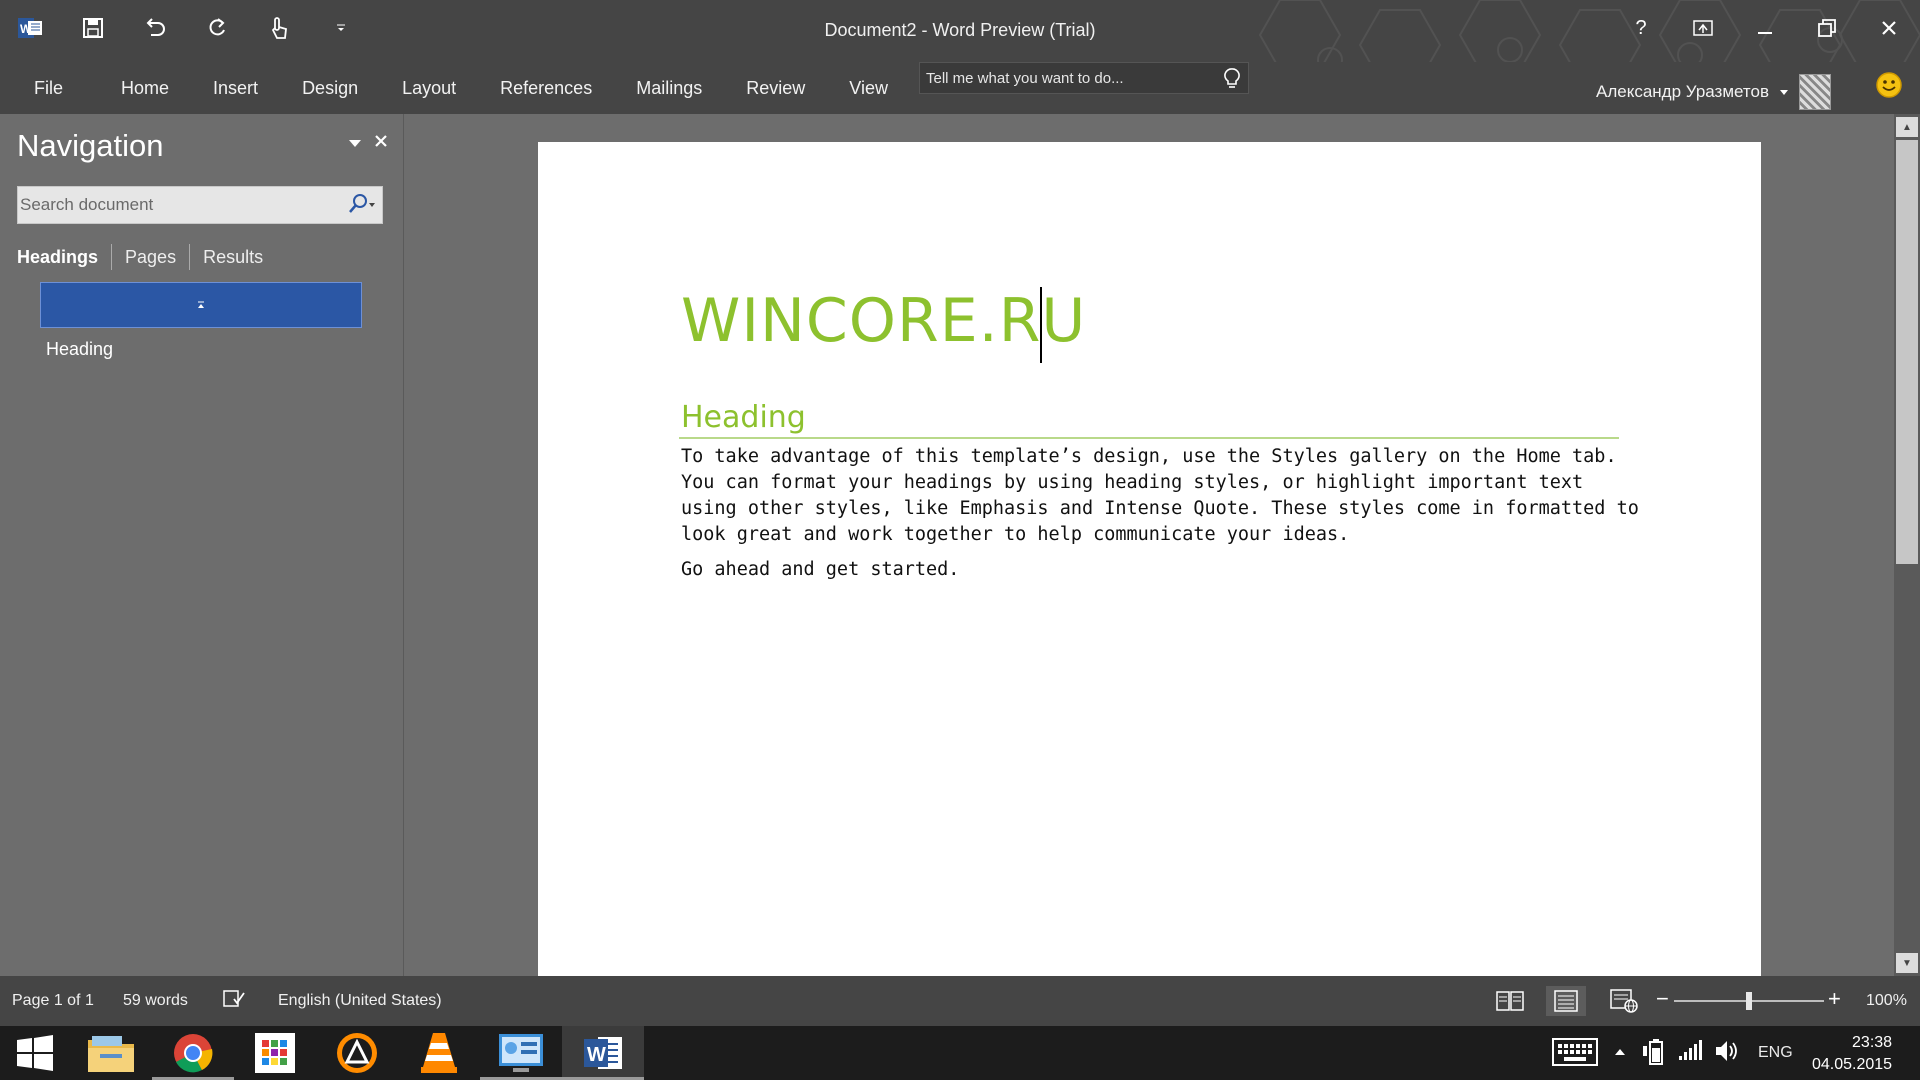 The image size is (1920, 1080). What do you see at coordinates (1749, 1001) in the screenshot?
I see `zoom-slider-thumb` at bounding box center [1749, 1001].